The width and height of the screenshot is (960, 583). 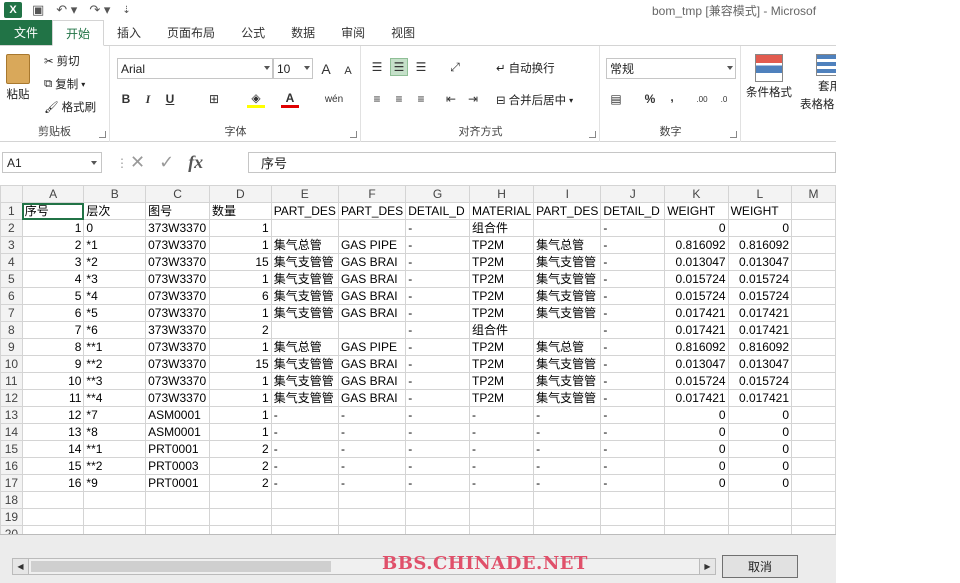 What do you see at coordinates (696, 245) in the screenshot?
I see `cell-k3: 0.816092` at bounding box center [696, 245].